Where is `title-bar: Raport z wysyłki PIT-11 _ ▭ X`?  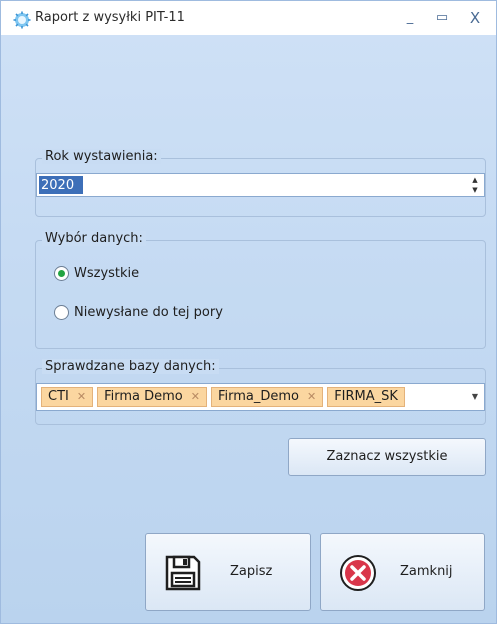 title-bar: Raport z wysyłki PIT-11 _ ▭ X is located at coordinates (248, 18).